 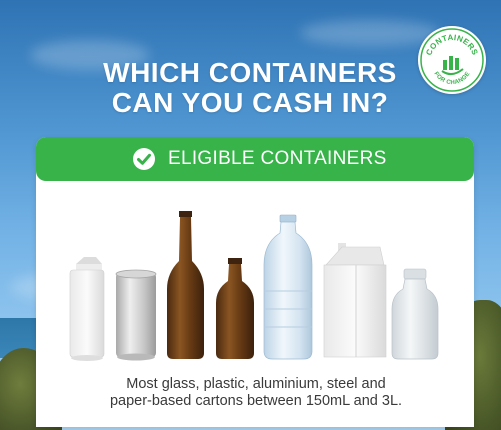 What do you see at coordinates (136, 315) in the screenshot?
I see `aluminium-can` at bounding box center [136, 315].